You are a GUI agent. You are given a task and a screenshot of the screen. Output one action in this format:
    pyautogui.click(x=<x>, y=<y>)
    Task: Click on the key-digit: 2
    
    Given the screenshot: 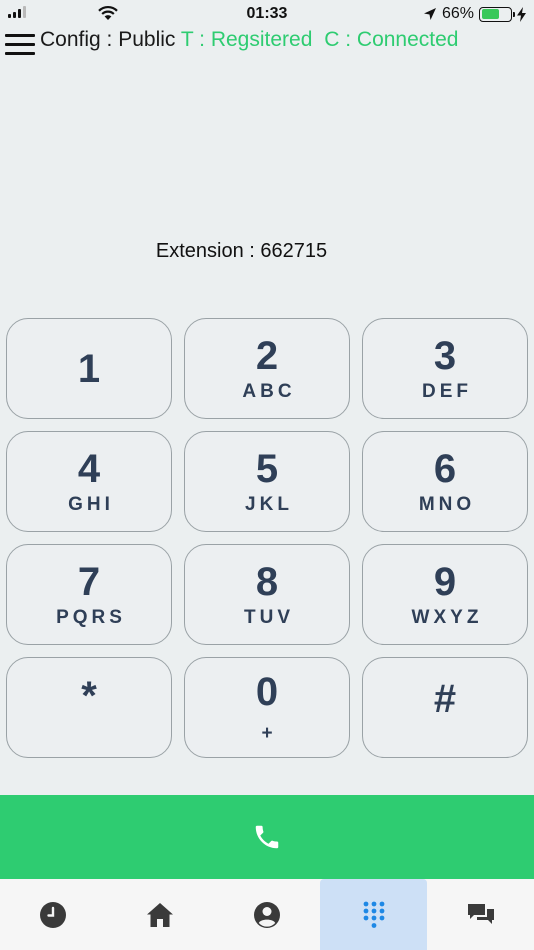 What is the action you would take?
    pyautogui.click(x=267, y=355)
    